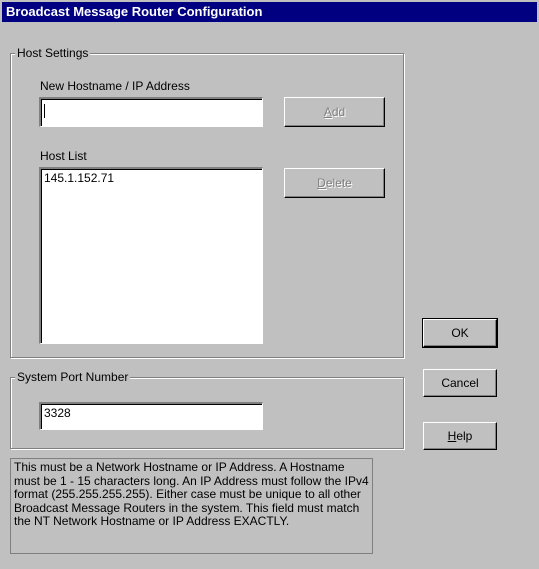  What do you see at coordinates (151, 178) in the screenshot?
I see `list-item: 145.1.152.71` at bounding box center [151, 178].